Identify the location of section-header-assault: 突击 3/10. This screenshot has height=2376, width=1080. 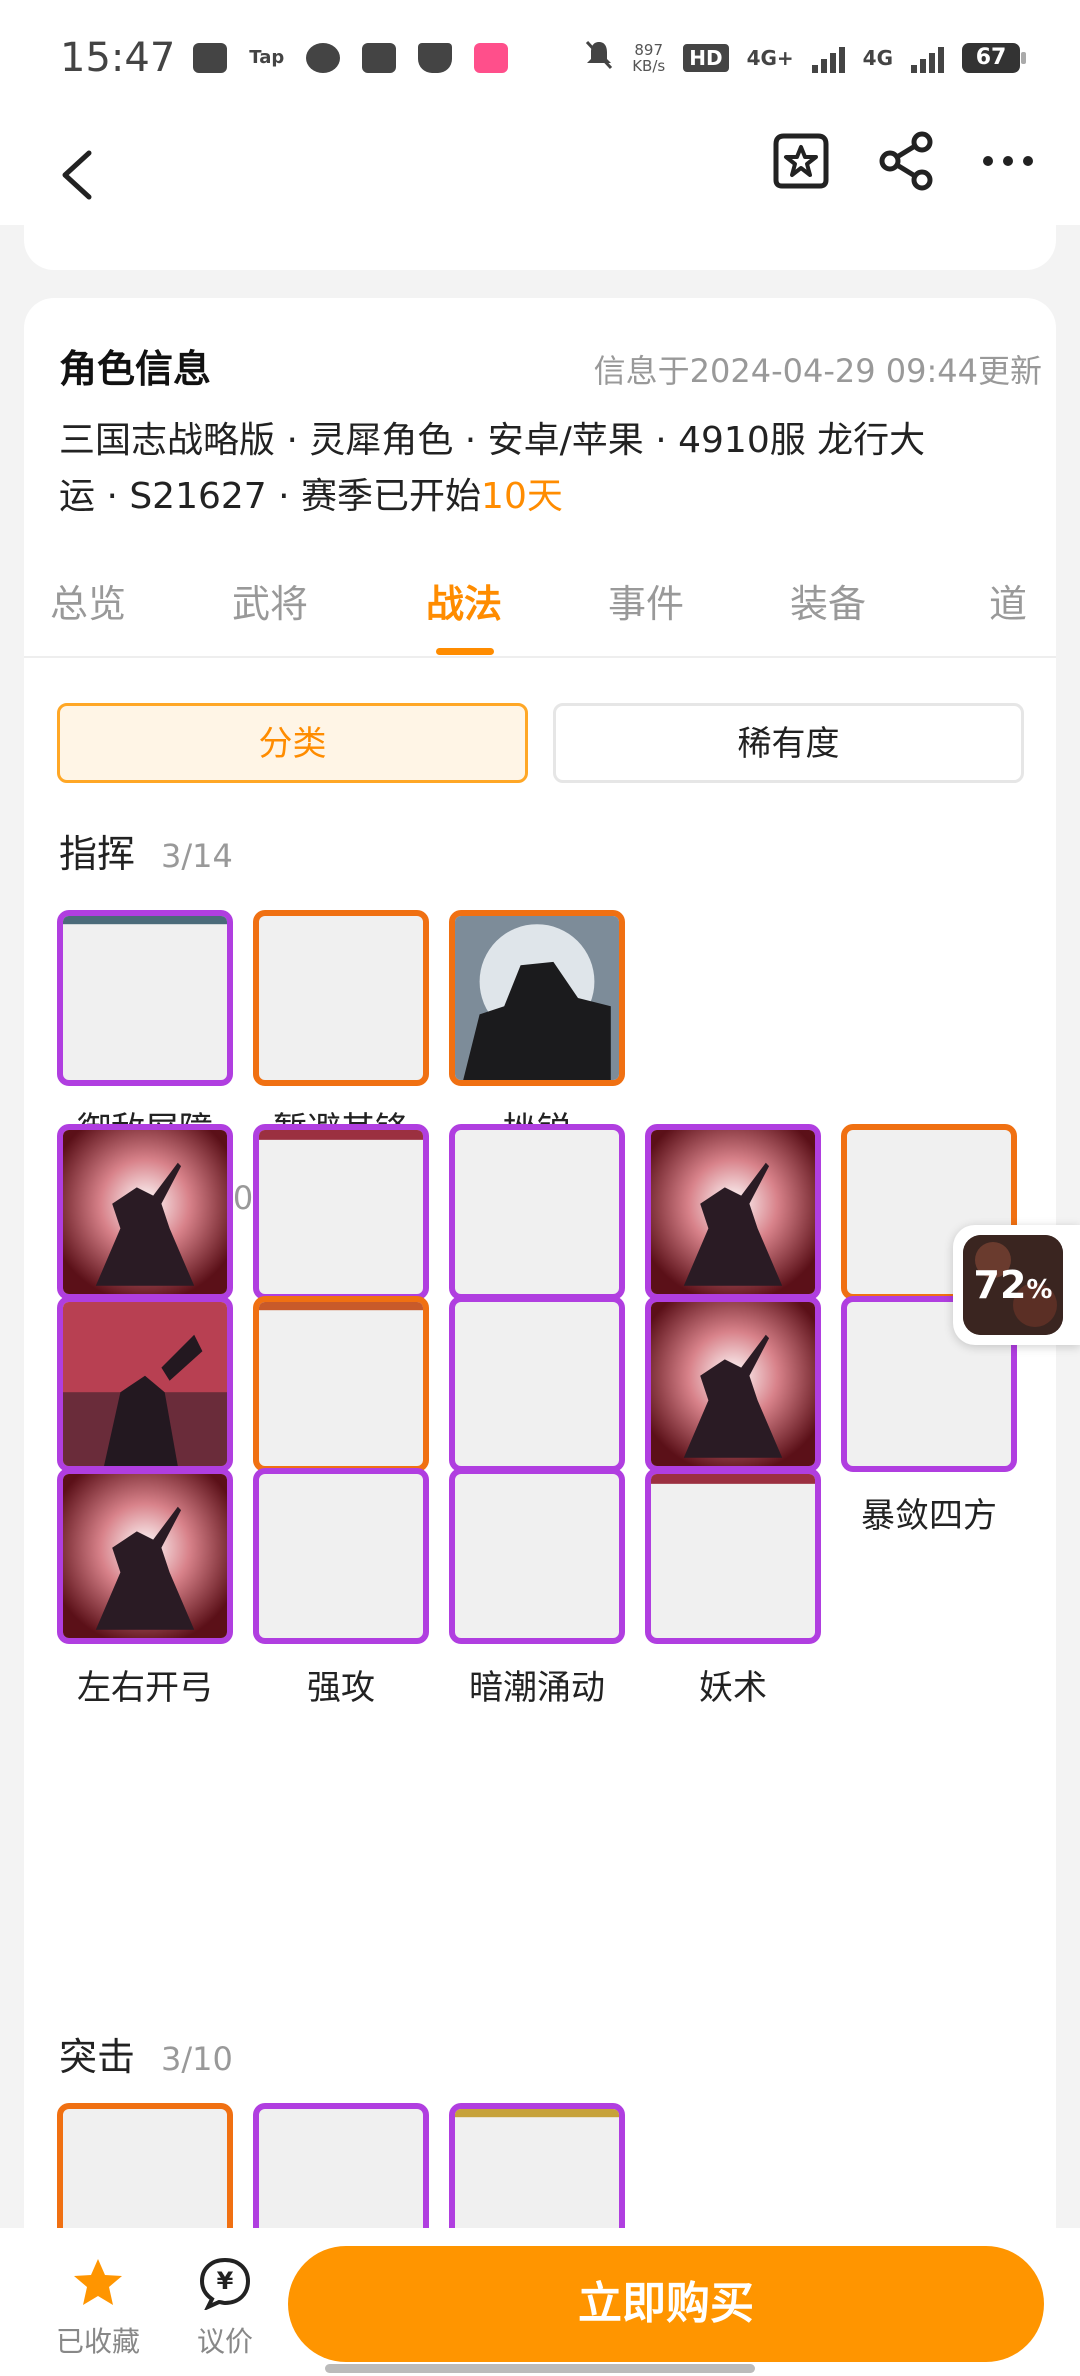
(146, 2053).